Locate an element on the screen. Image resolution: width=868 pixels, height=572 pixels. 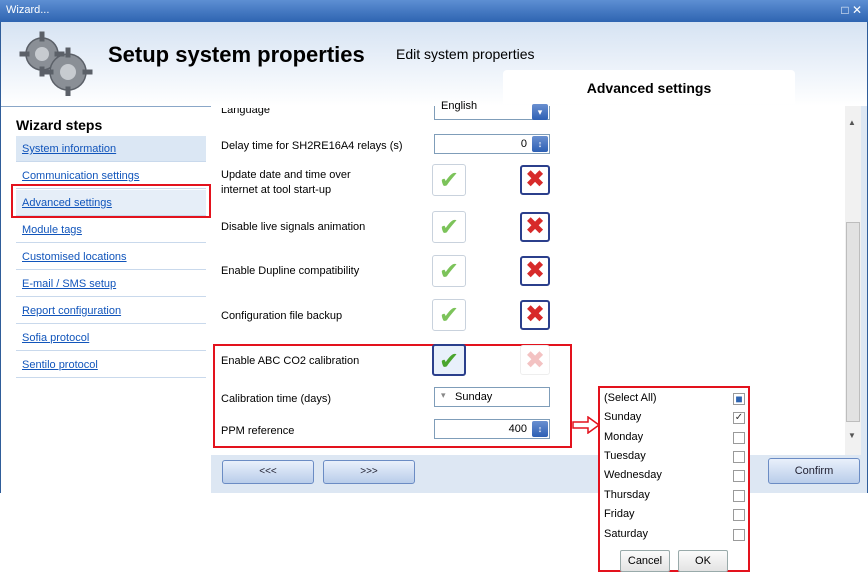
option-thursday-label: Thursday is located at coordinates (627, 495).